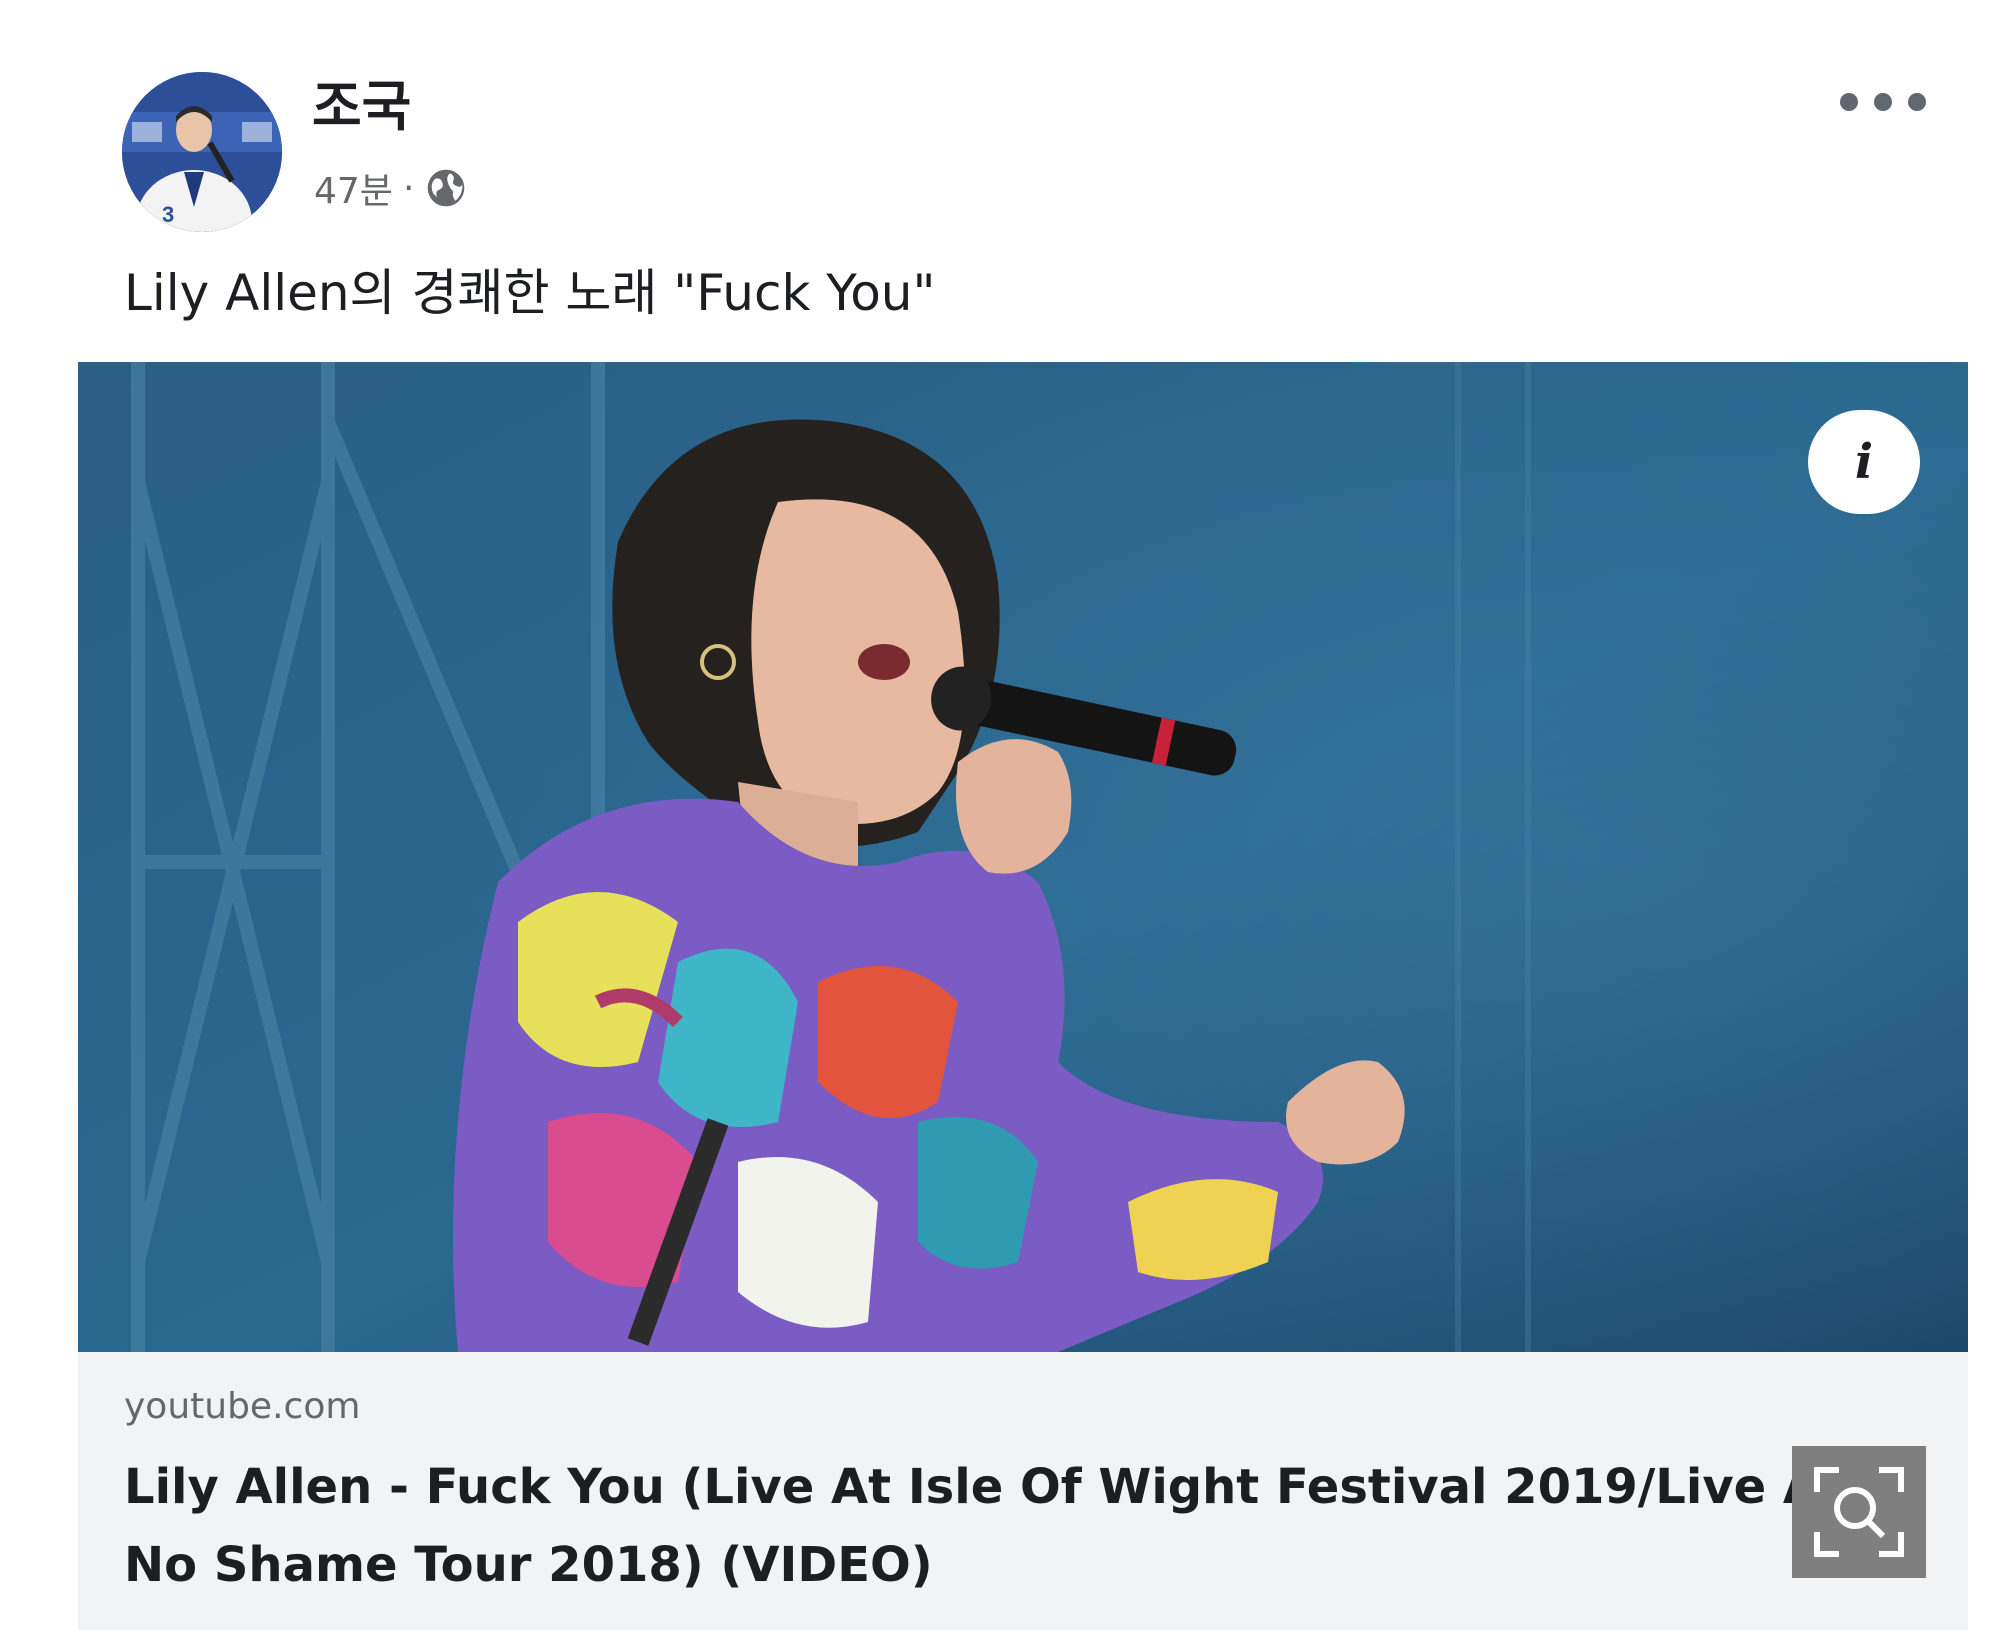 The width and height of the screenshot is (2000, 1633). Describe the element at coordinates (353, 188) in the screenshot. I see `post-timestamp: 47분` at that location.